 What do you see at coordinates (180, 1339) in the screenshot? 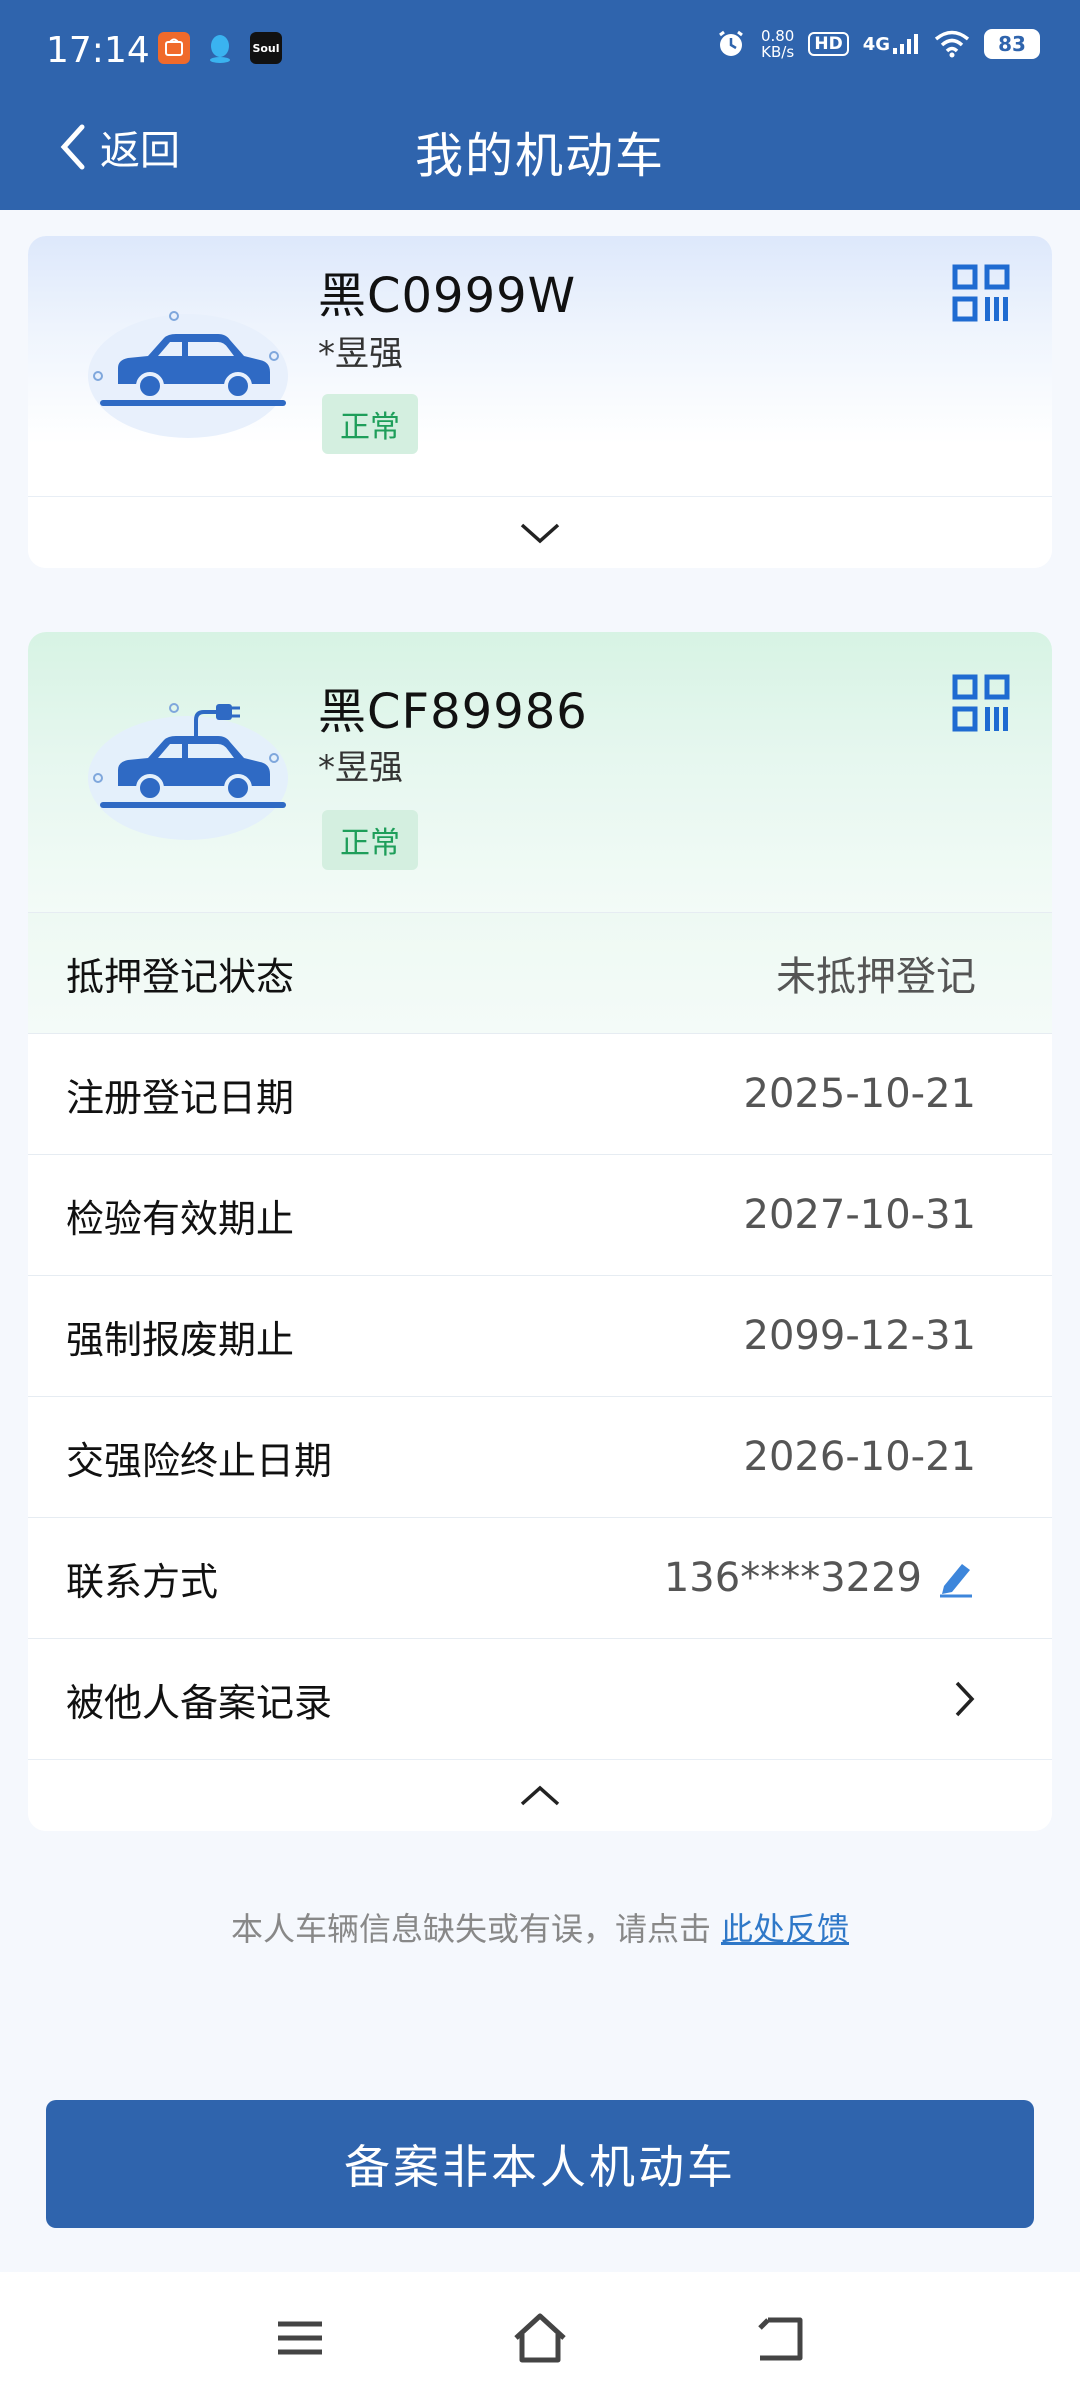
I see `detail-label: 强制报废期止` at bounding box center [180, 1339].